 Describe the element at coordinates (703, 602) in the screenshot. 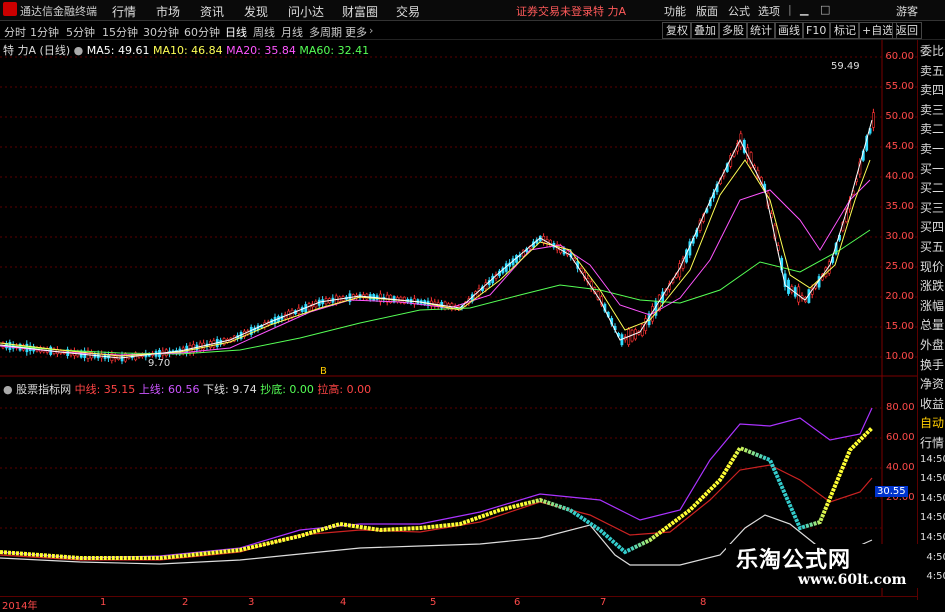

I see `x-tick: 8` at that location.